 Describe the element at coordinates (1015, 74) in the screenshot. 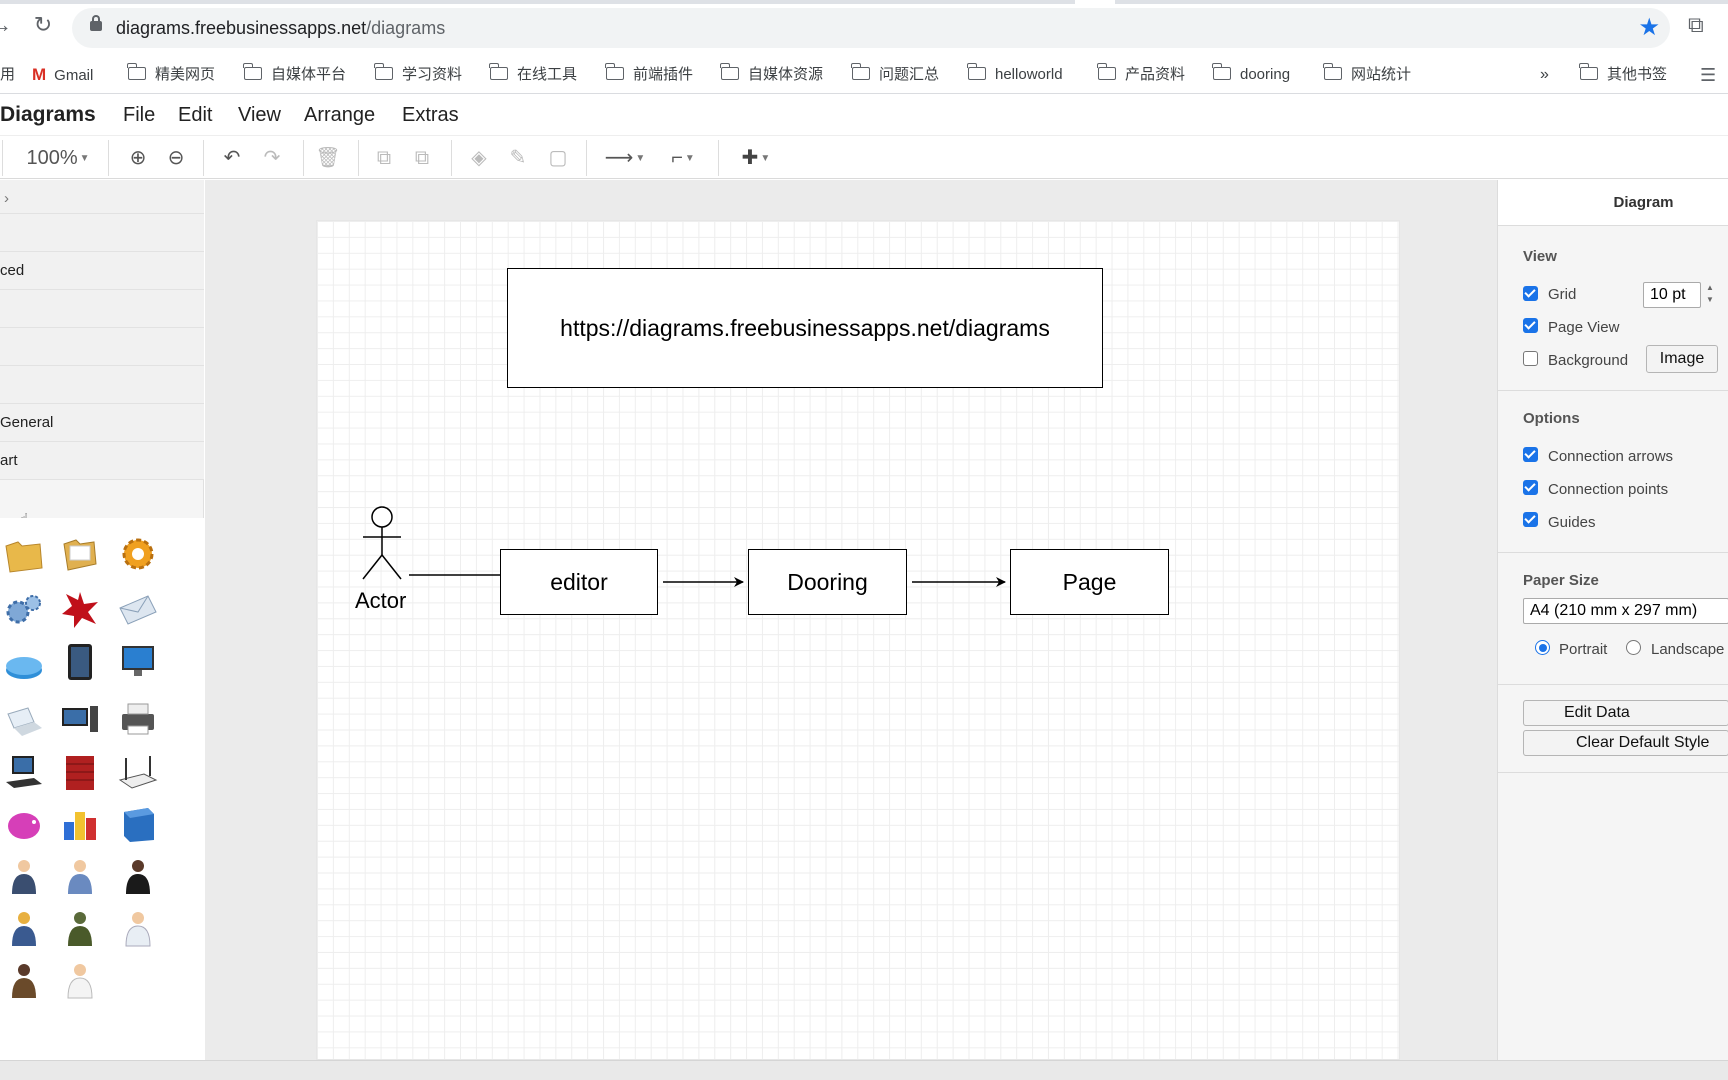

I see `bookmark-folder: helloworld` at that location.